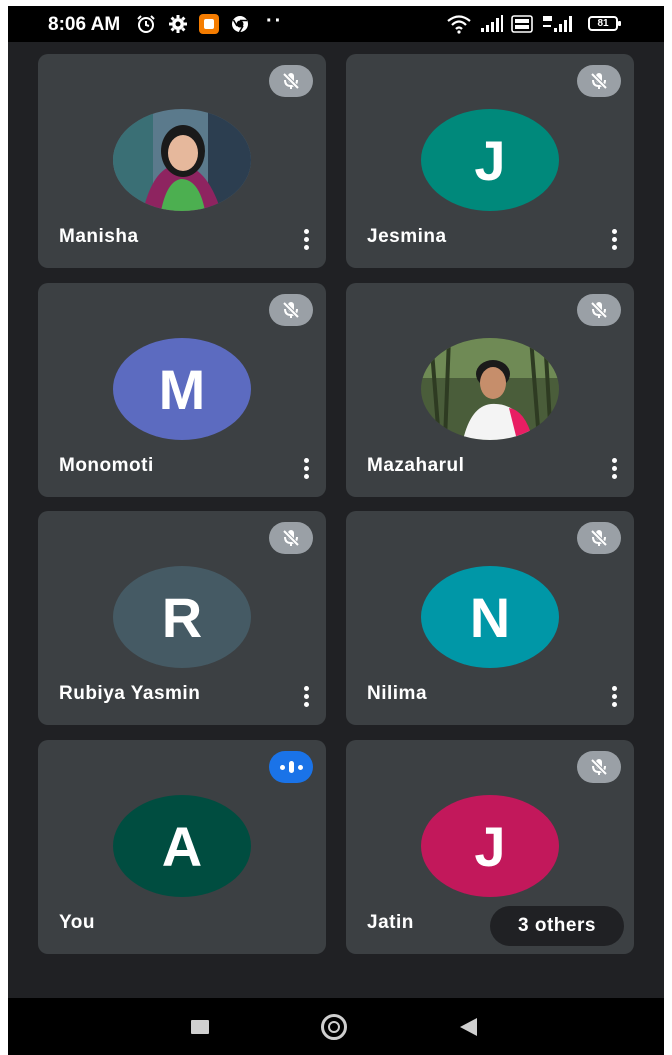  What do you see at coordinates (390, 922) in the screenshot?
I see `participant-name: Jatin` at bounding box center [390, 922].